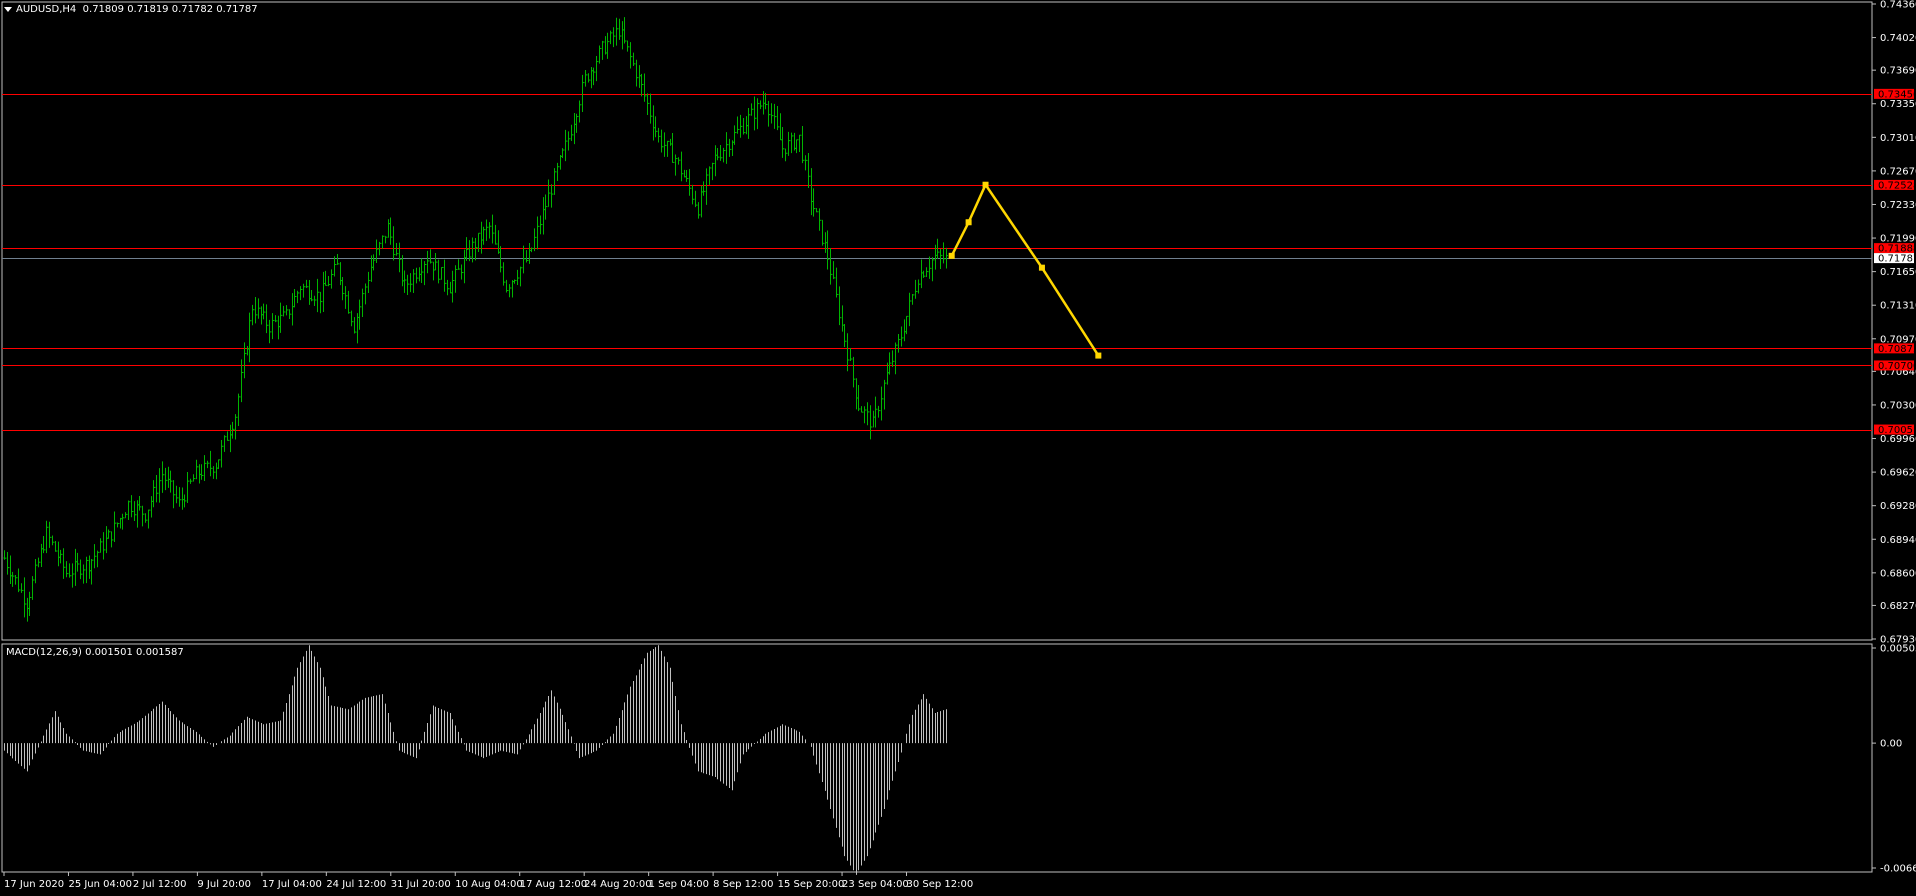 The image size is (1916, 896). Describe the element at coordinates (1891, 744) in the screenshot. I see `macd-tick-label: 0.00` at that location.